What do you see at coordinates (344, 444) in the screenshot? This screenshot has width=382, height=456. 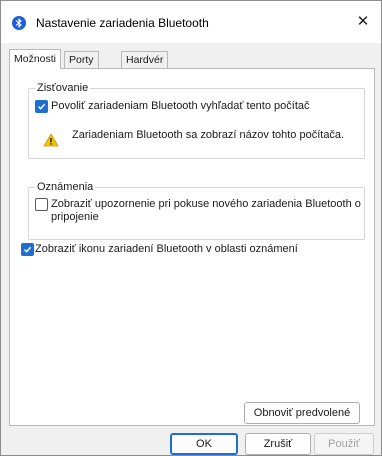 I see `apply-button: Použiť` at bounding box center [344, 444].